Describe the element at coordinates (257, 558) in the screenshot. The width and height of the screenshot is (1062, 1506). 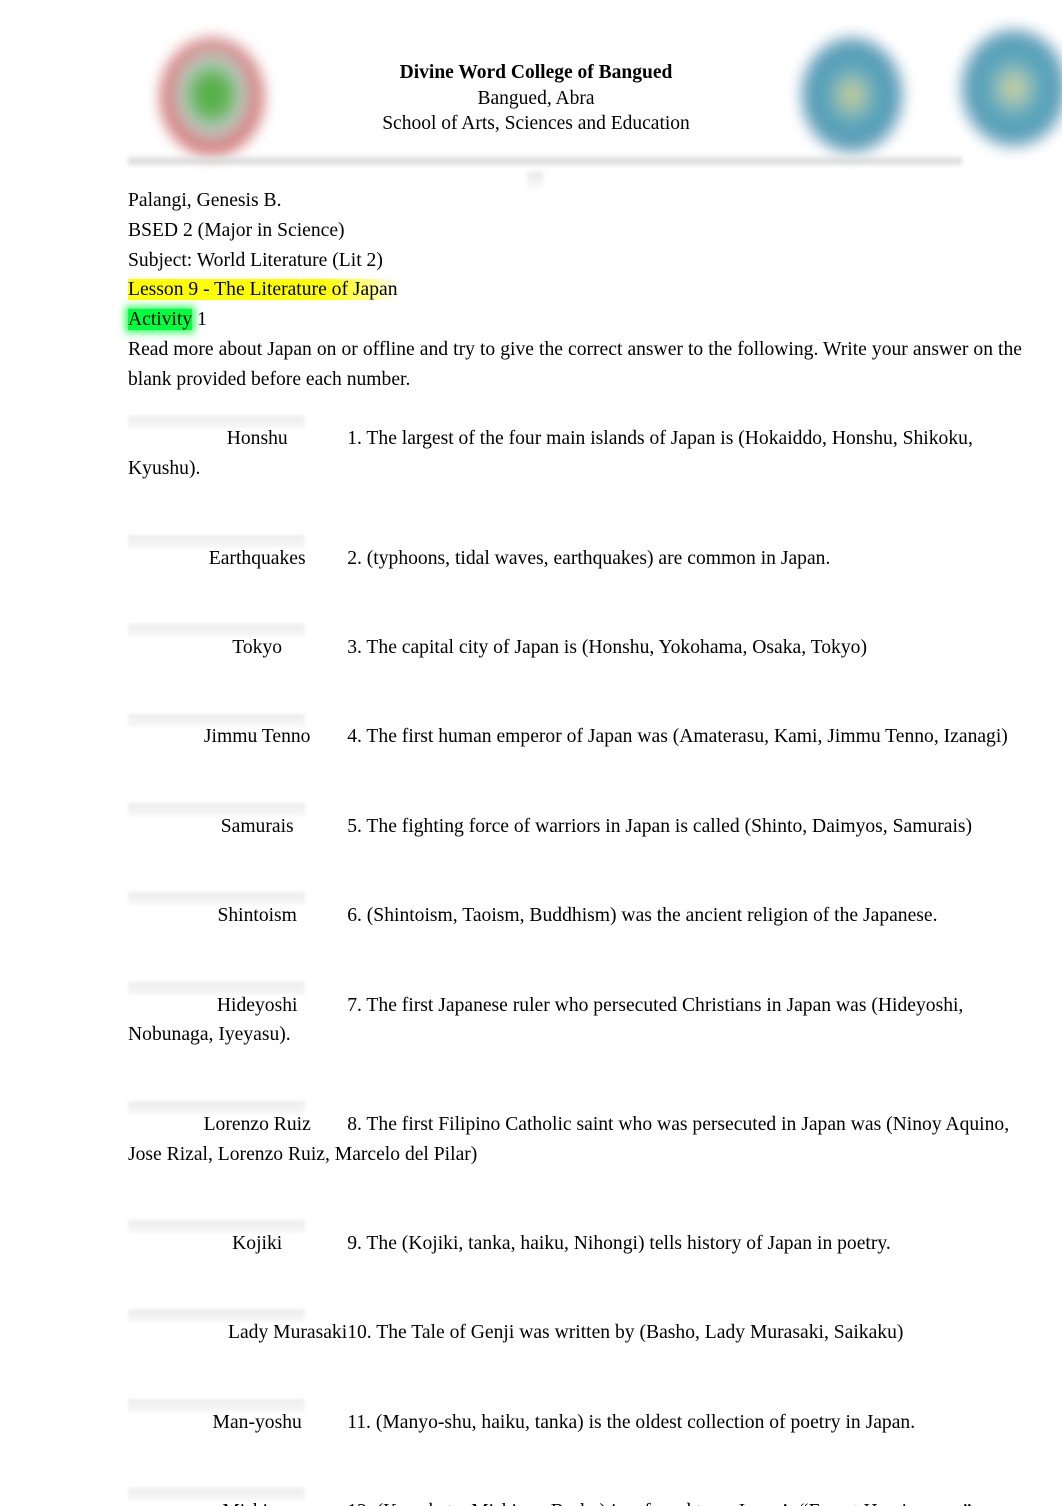
I see `answer-text: Earthquakes` at that location.